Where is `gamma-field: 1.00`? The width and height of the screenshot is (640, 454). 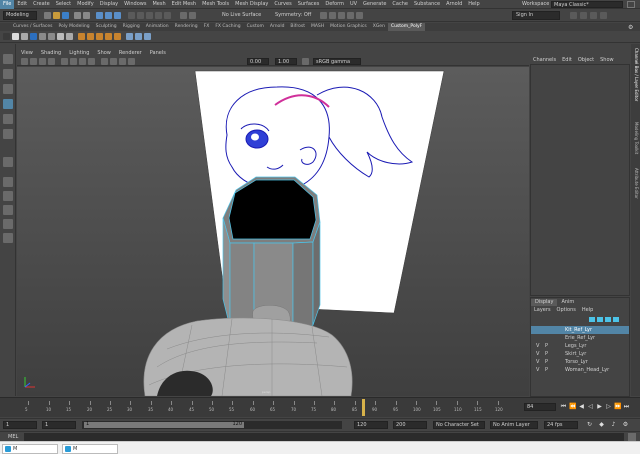
gamma-field: 1.00 is located at coordinates (286, 61).